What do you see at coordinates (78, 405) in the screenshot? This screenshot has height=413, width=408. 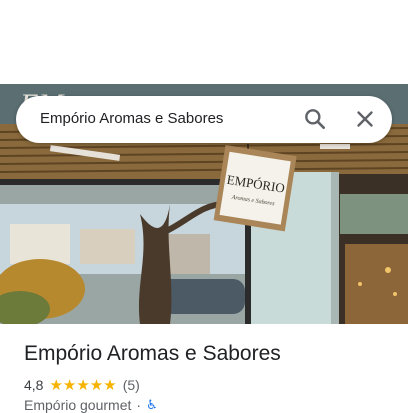 I see `place-category: Empório gourmet` at bounding box center [78, 405].